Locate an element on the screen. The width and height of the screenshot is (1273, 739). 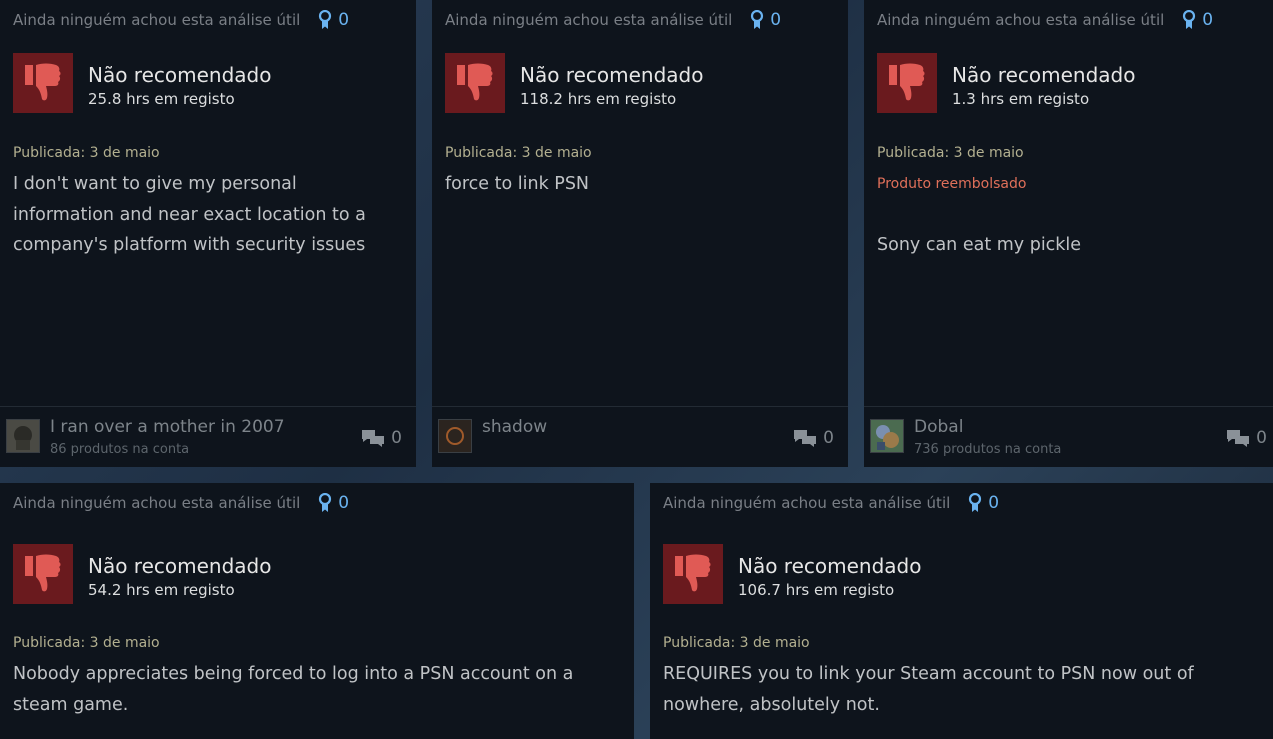
refunded-badge: Produto reembolsado is located at coordinates (952, 184).